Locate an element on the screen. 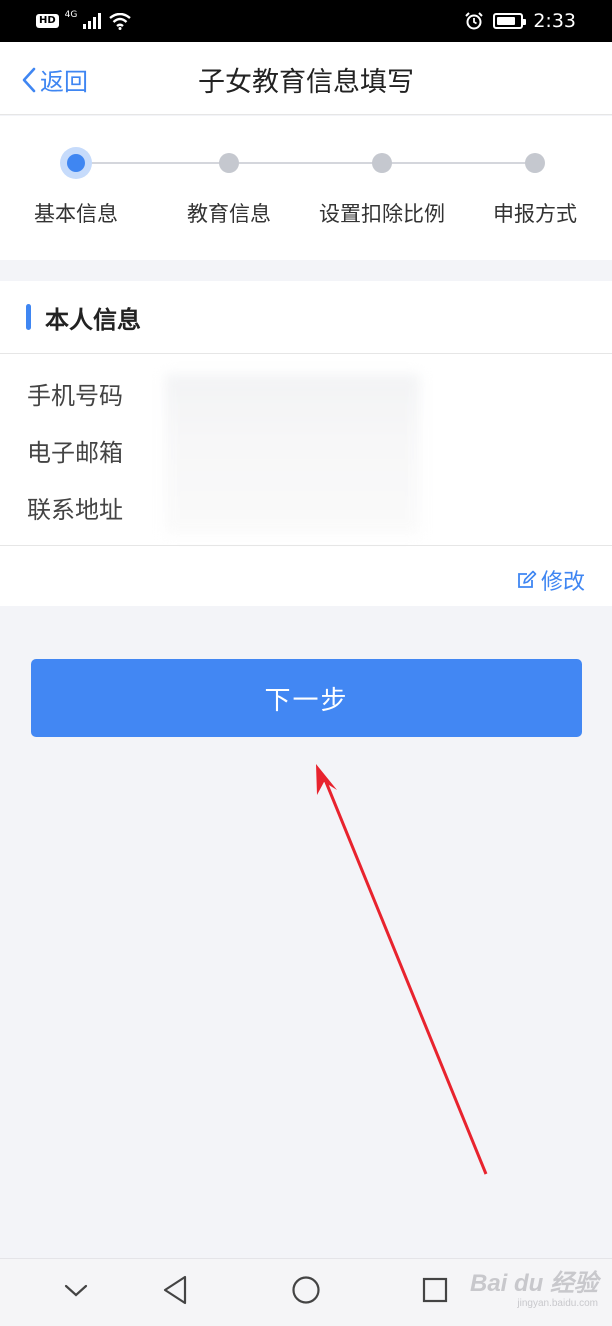 The width and height of the screenshot is (612, 1326). field-address-label: 联系地址 is located at coordinates (75, 510).